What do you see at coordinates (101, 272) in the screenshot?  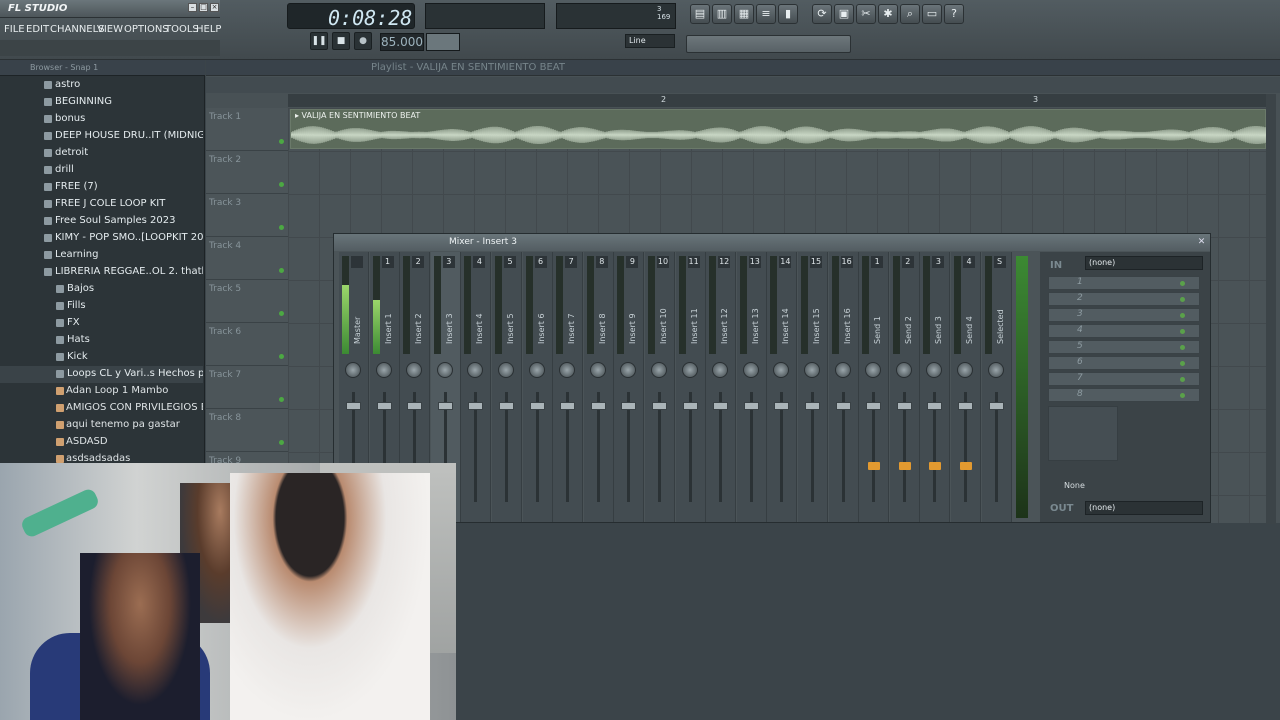 I see `browser-item: LIBRERIA REGGAE..OL 2. thatboyr` at bounding box center [101, 272].